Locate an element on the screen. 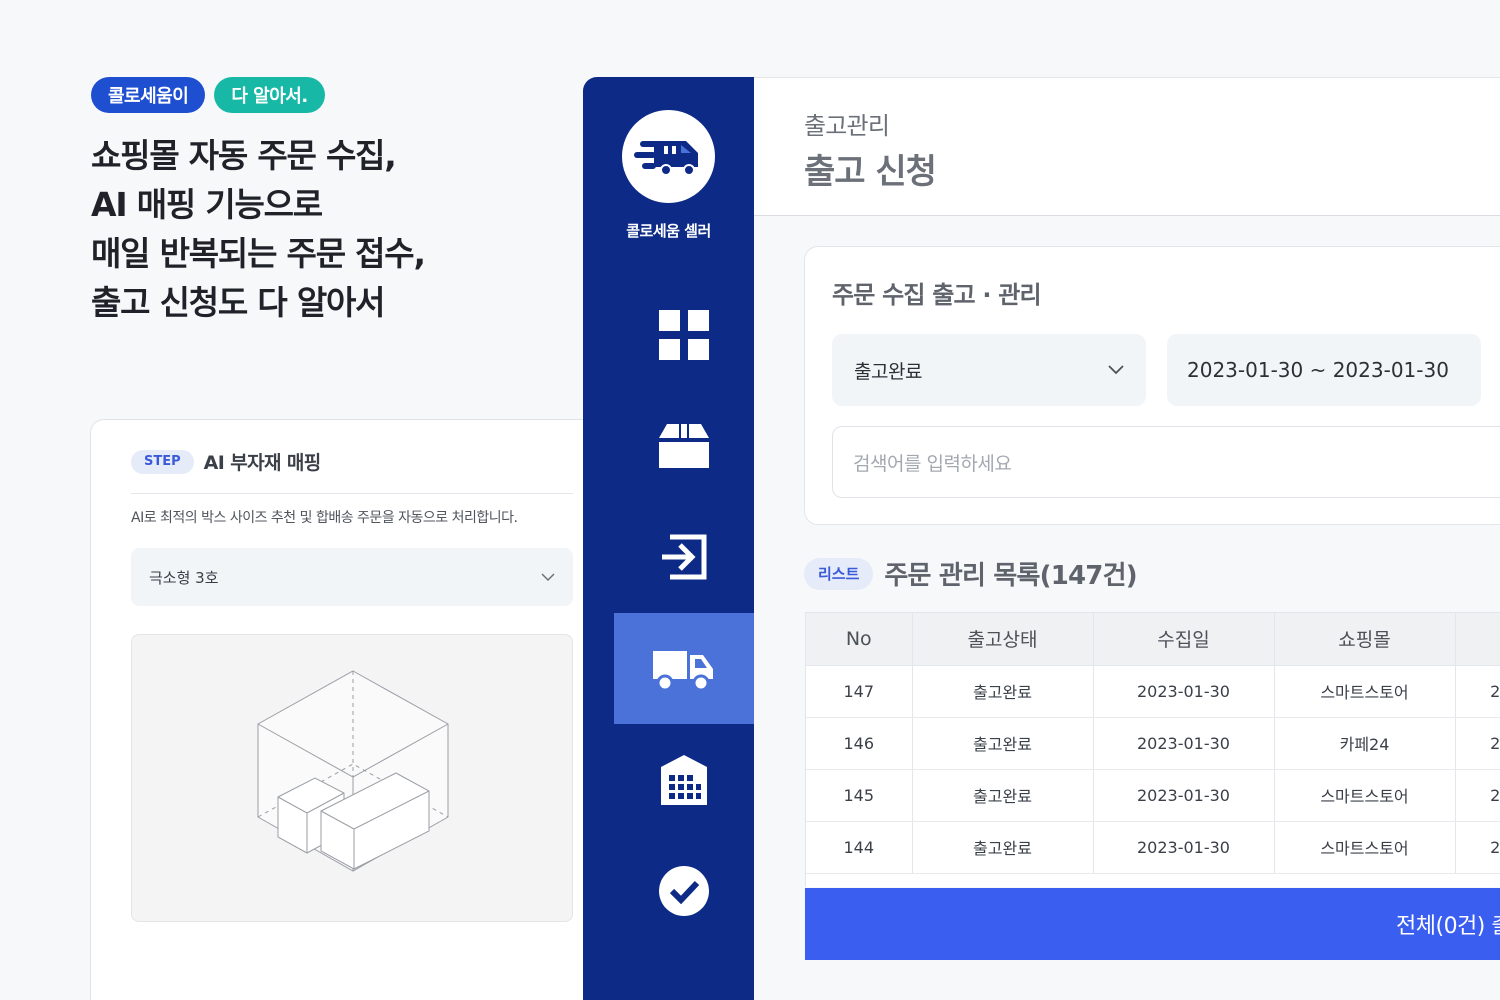 The width and height of the screenshot is (1500, 1000). sidebar: 콜로세움 셀러 is located at coordinates (668, 538).